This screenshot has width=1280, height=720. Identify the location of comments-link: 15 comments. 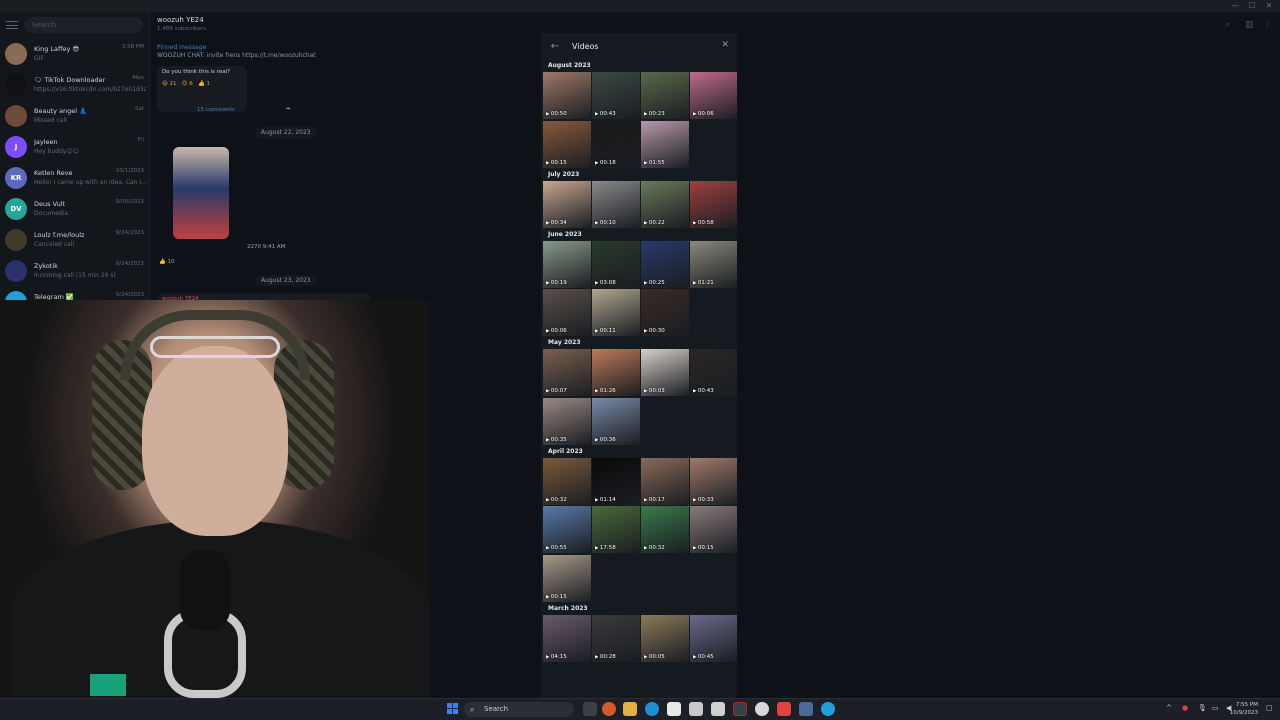
(216, 110).